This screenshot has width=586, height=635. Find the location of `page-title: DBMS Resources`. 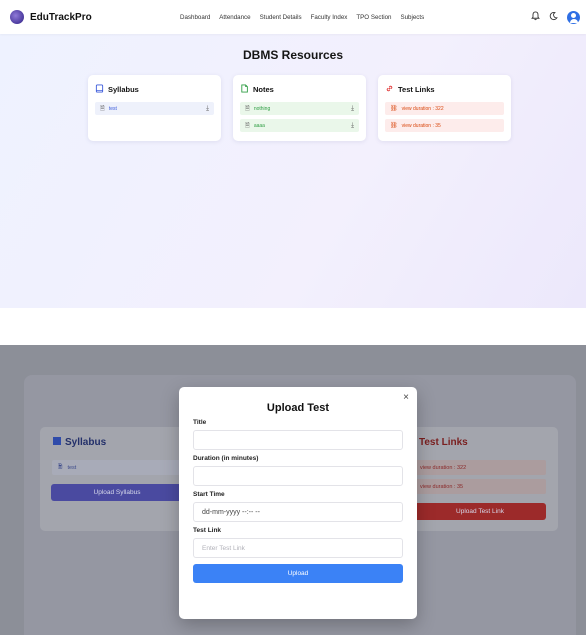

page-title: DBMS Resources is located at coordinates (293, 55).